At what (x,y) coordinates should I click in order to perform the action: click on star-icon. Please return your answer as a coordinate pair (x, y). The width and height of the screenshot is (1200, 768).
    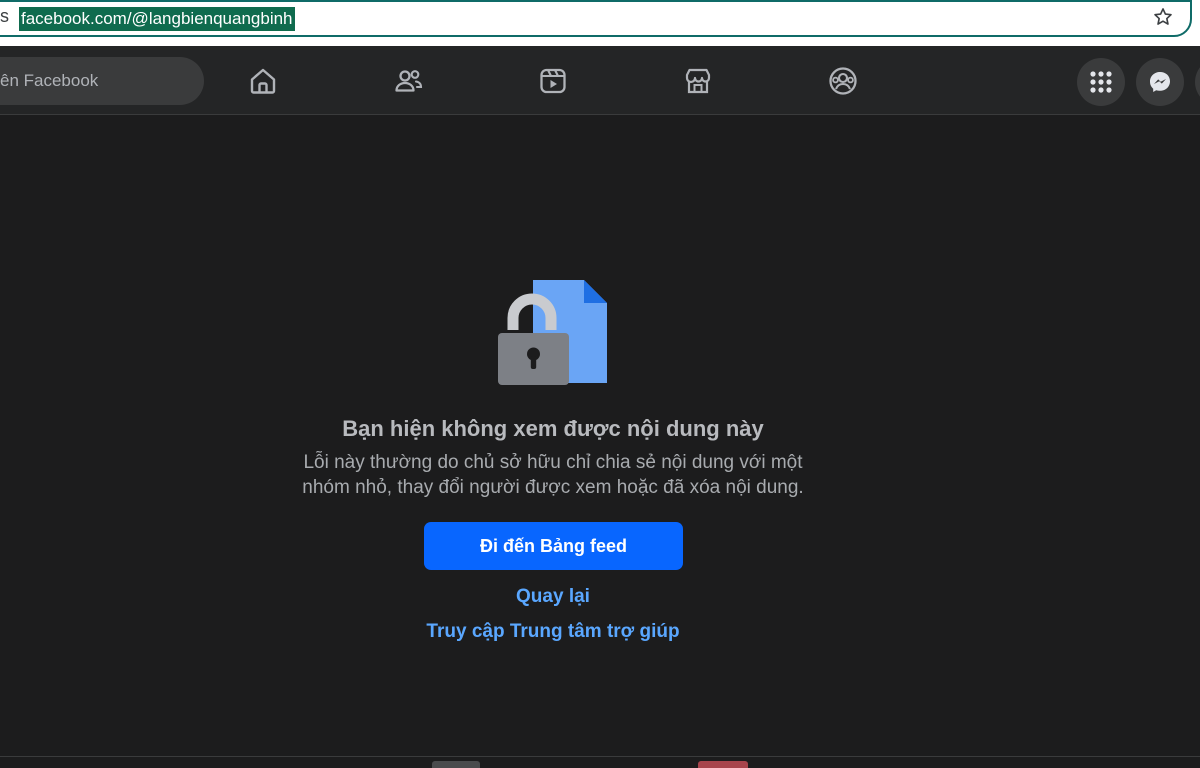
    Looking at the image, I should click on (1163, 17).